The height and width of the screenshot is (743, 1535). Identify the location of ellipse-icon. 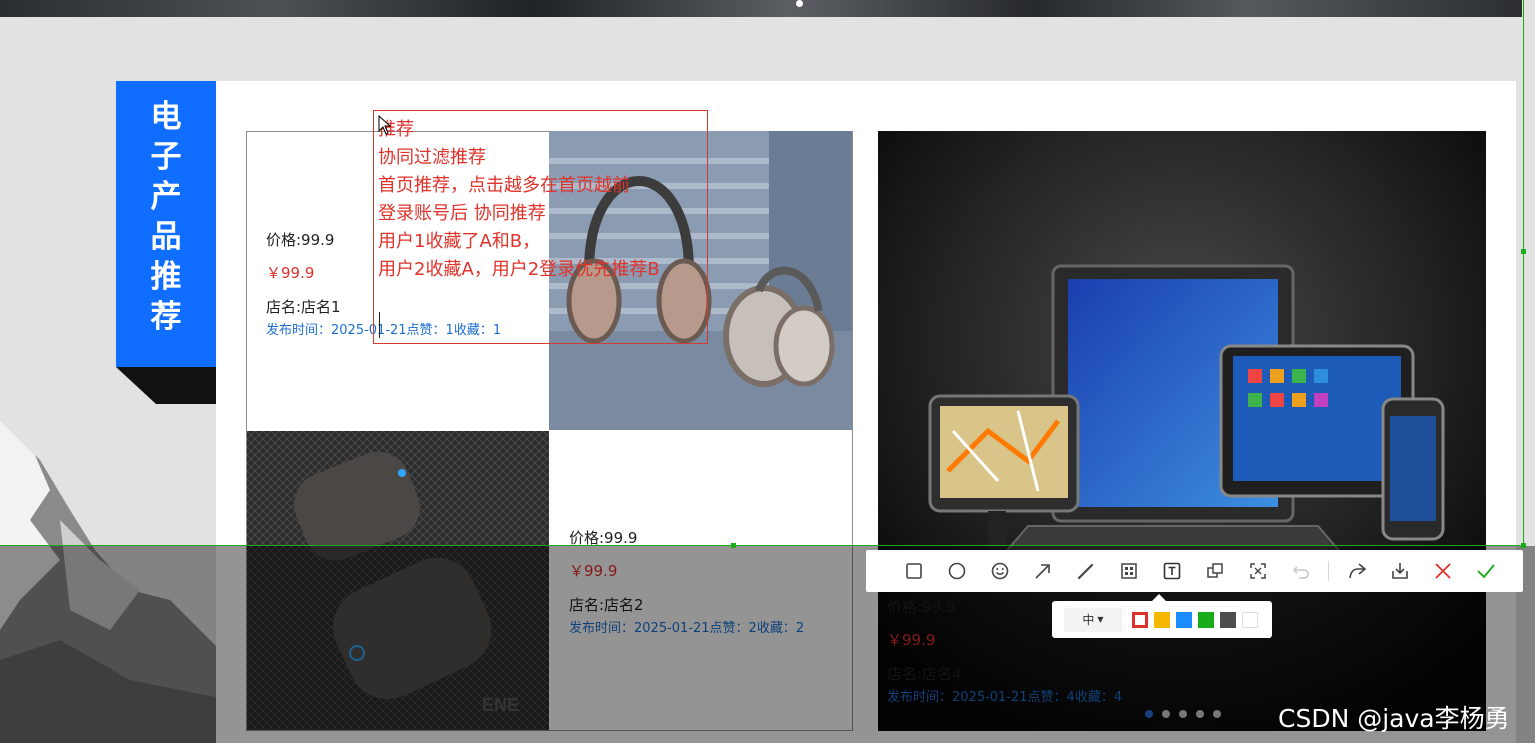
(956, 571).